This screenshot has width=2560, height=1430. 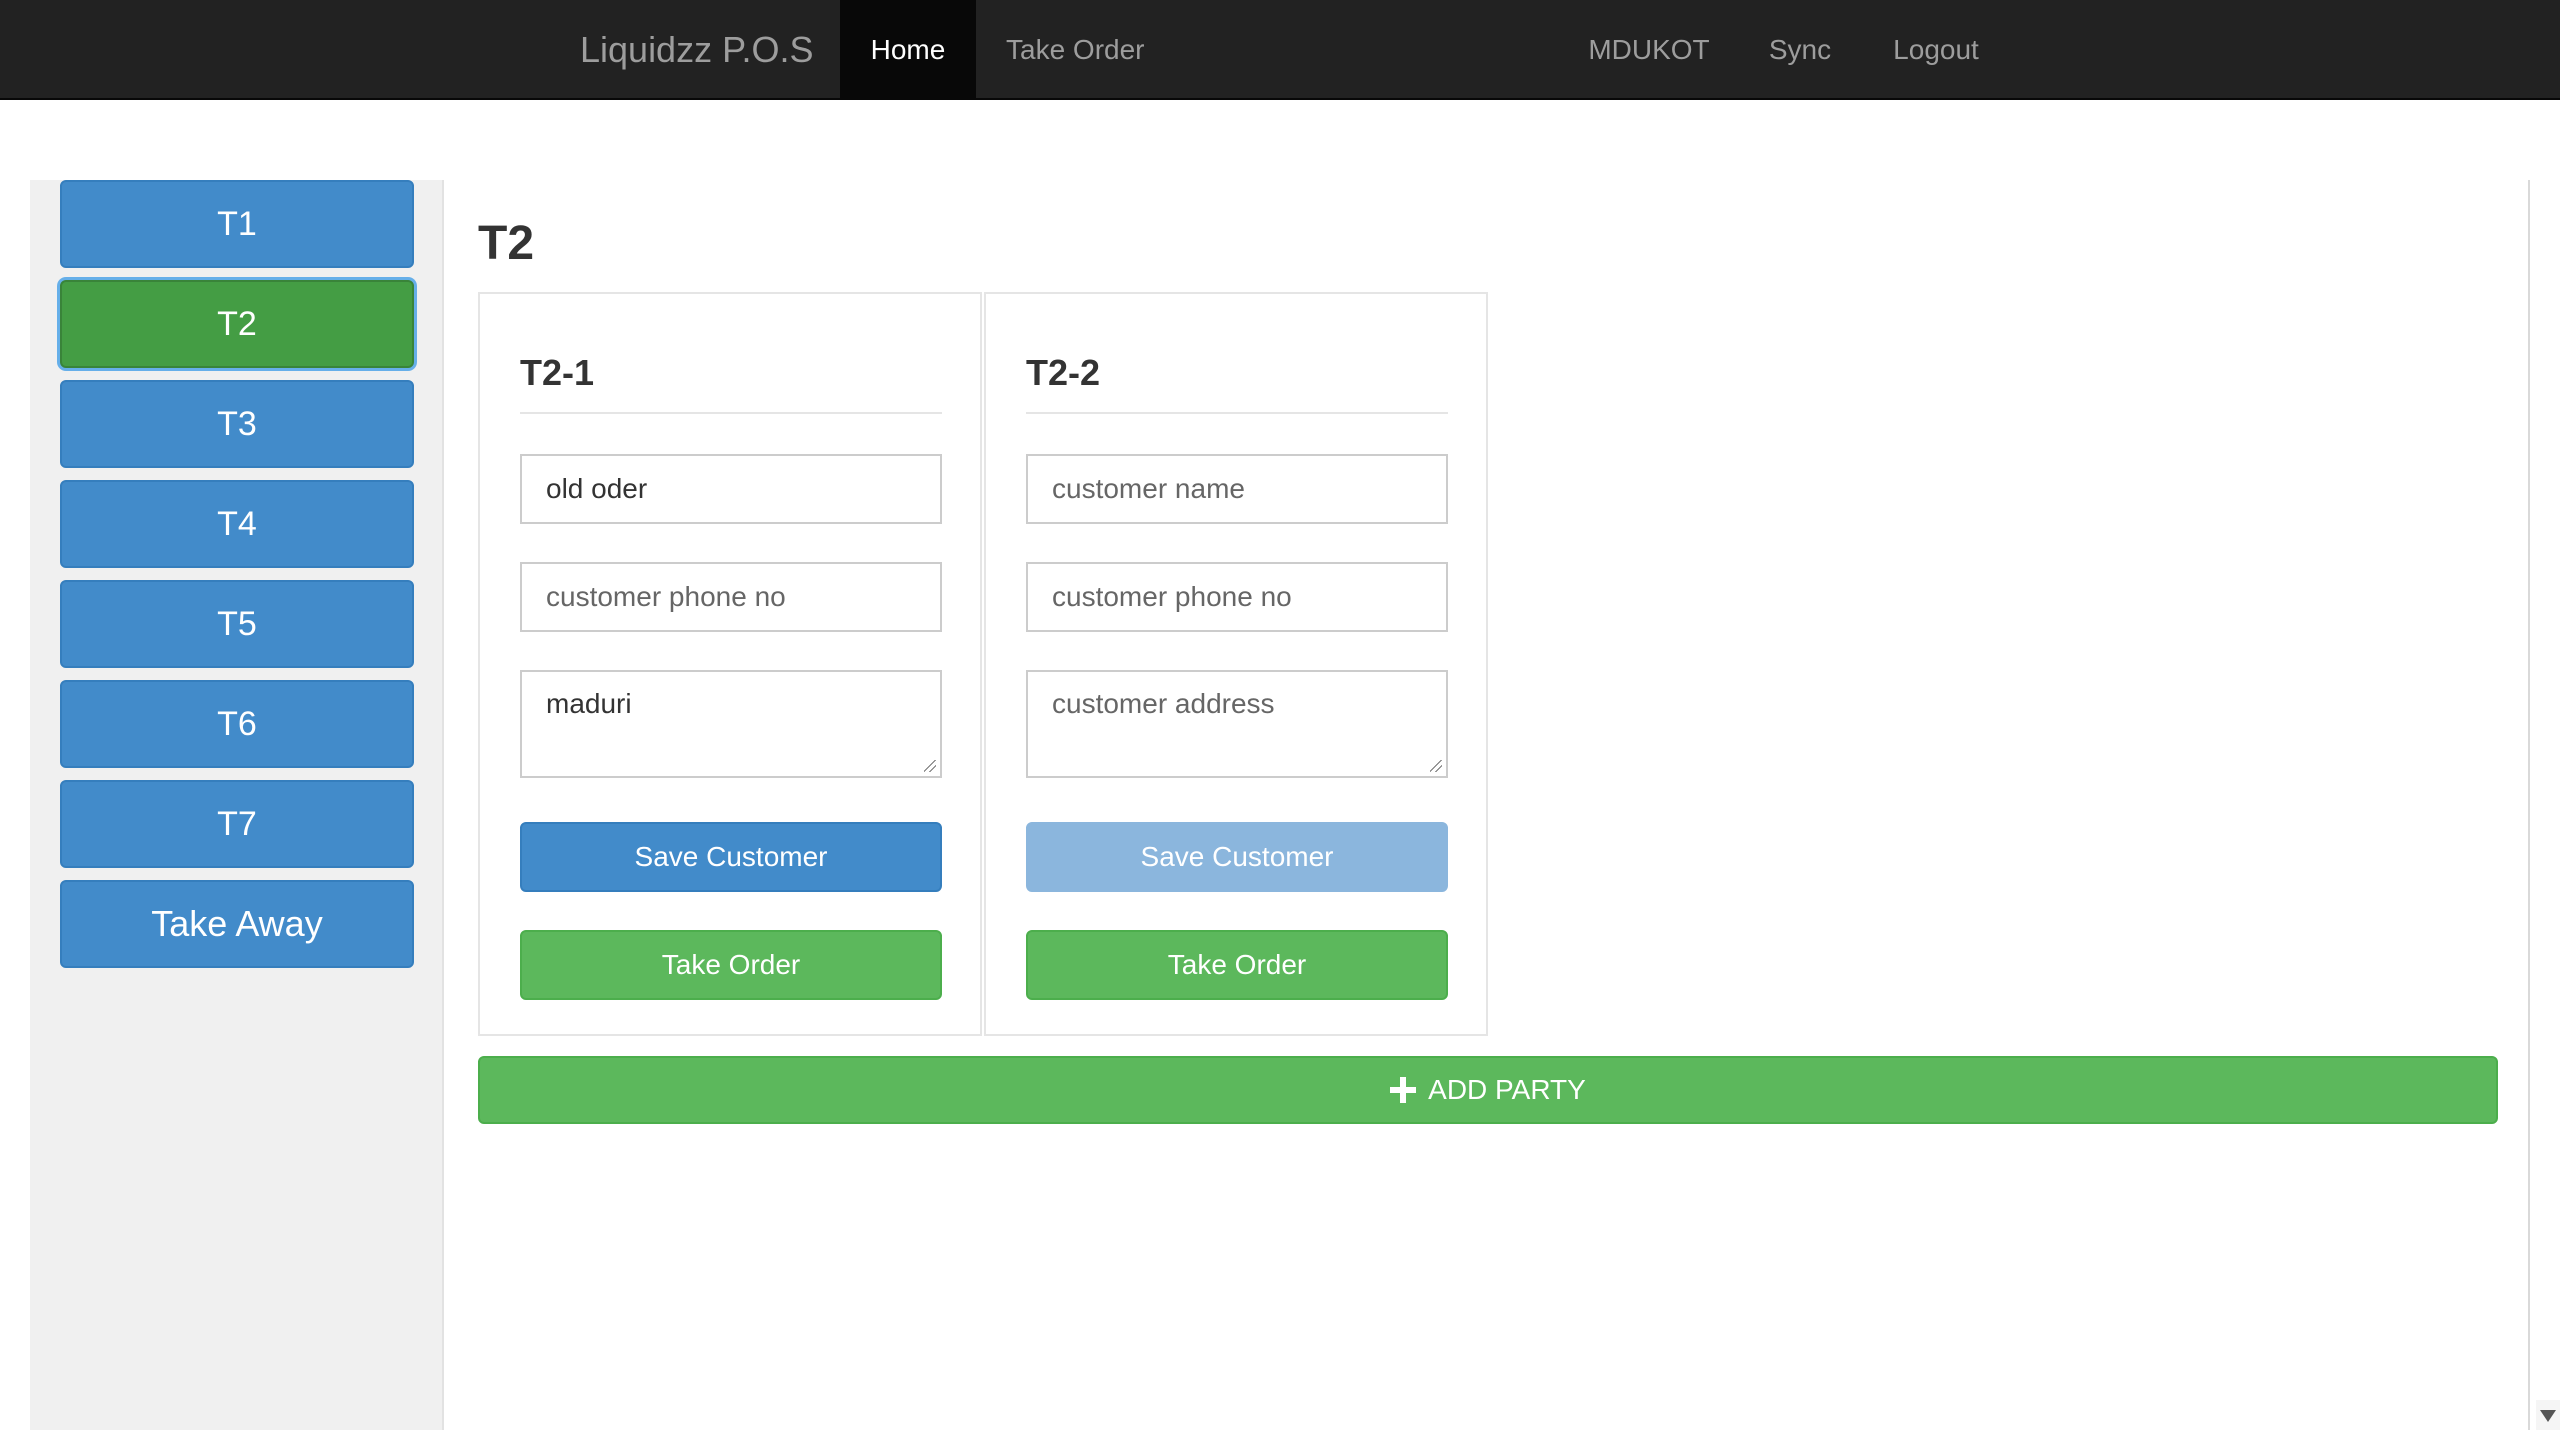 I want to click on table-button-t6: T6, so click(x=237, y=724).